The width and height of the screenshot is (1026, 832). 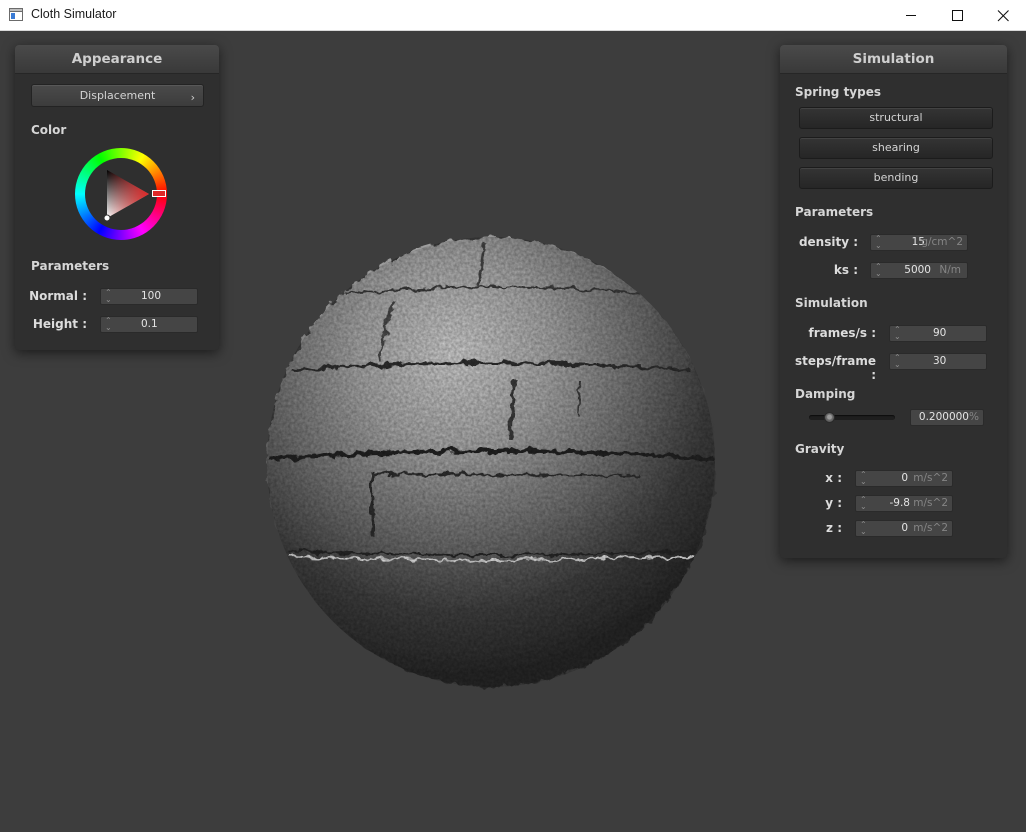 I want to click on gravity-z-value: 0, so click(x=904, y=528).